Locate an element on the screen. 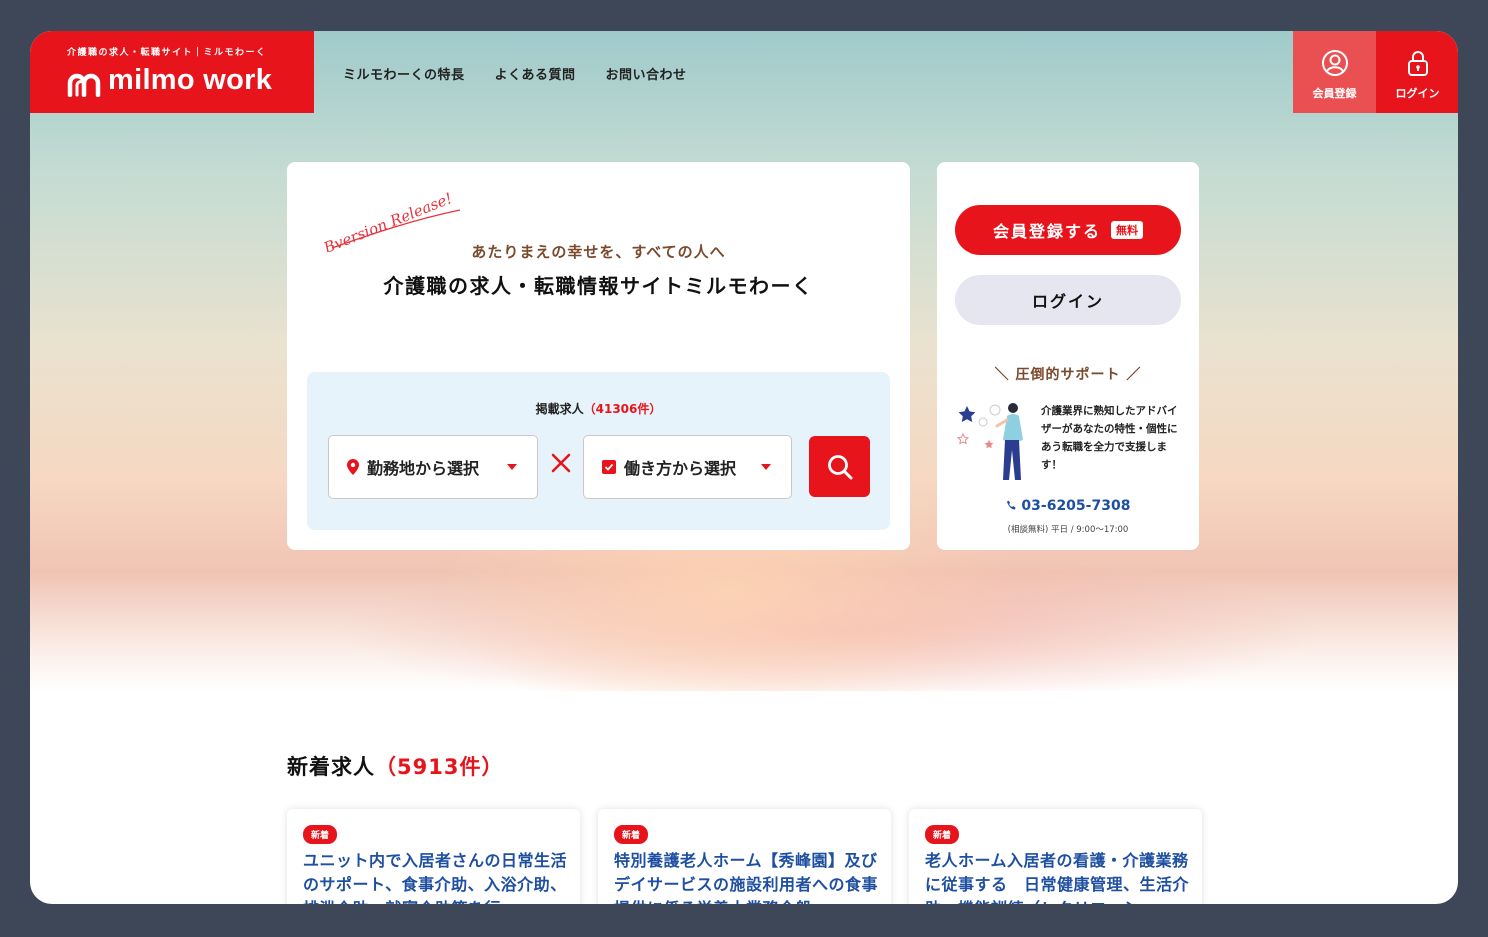 This screenshot has width=1488, height=937. phone-icon is located at coordinates (1011, 505).